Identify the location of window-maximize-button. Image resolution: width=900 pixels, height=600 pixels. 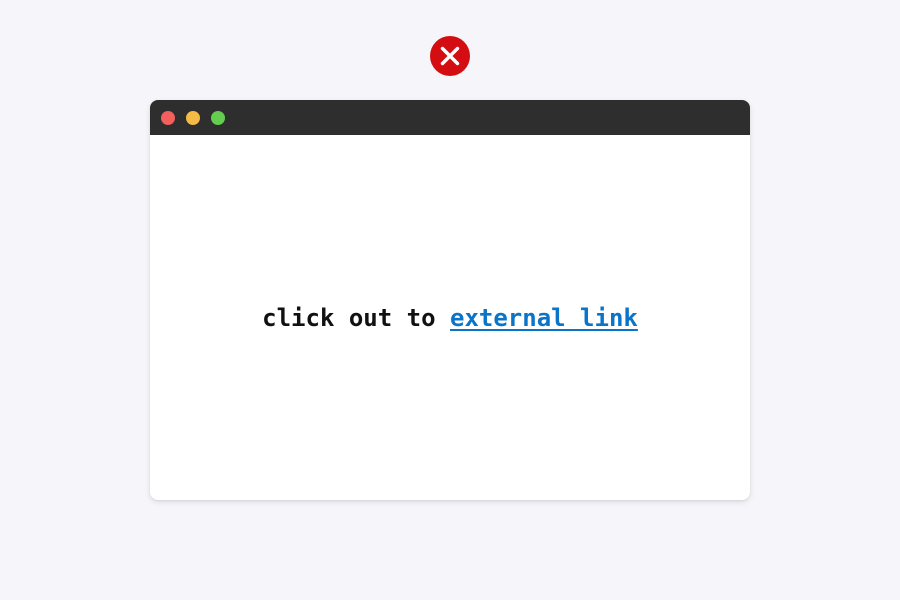
(218, 118).